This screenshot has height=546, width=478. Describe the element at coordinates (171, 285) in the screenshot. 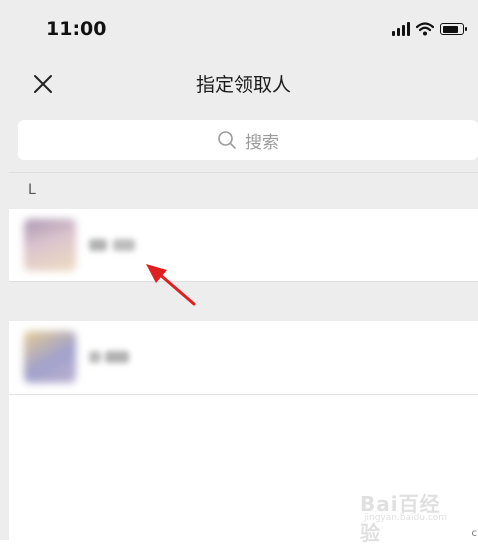

I see `annotation-arrow-icon` at that location.